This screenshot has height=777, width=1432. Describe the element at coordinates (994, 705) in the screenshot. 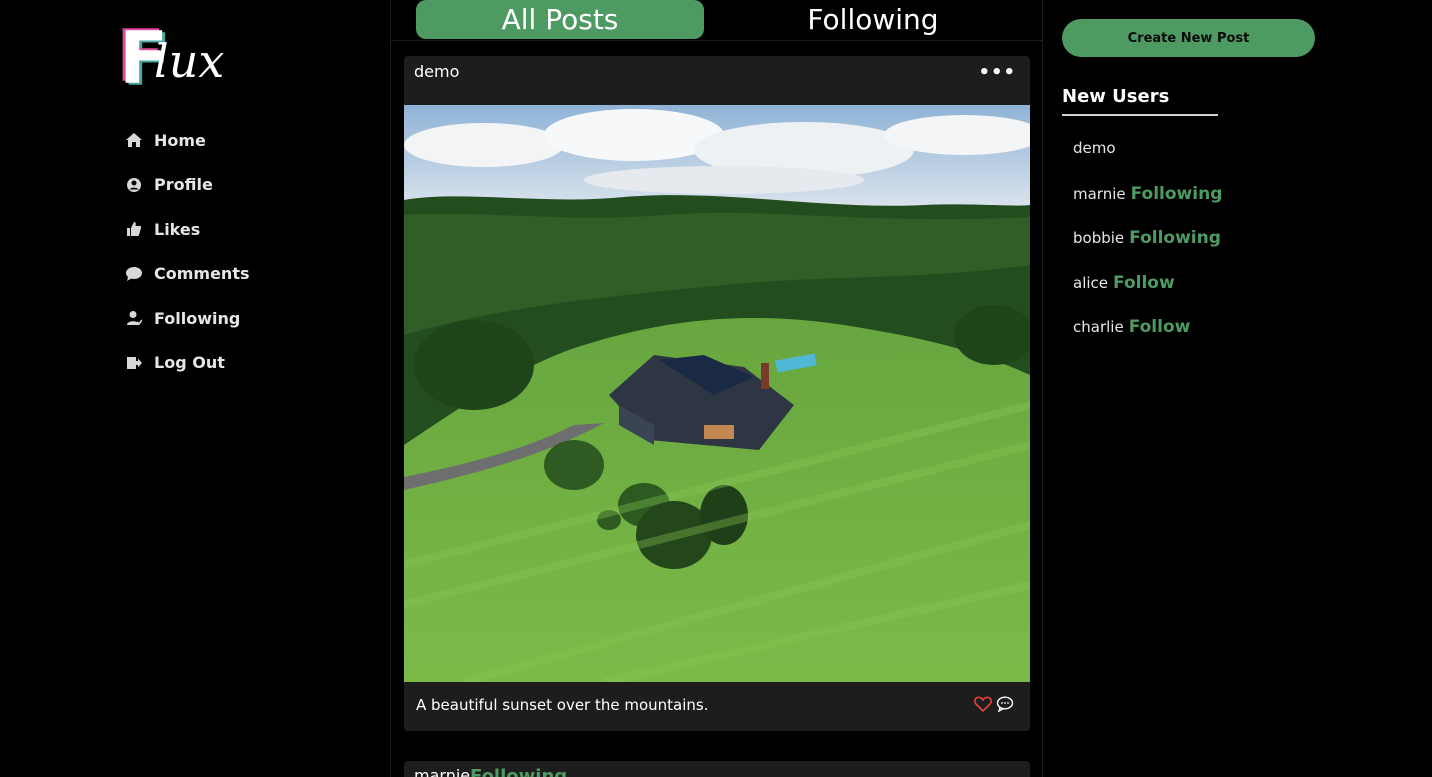

I see `post-actions` at that location.